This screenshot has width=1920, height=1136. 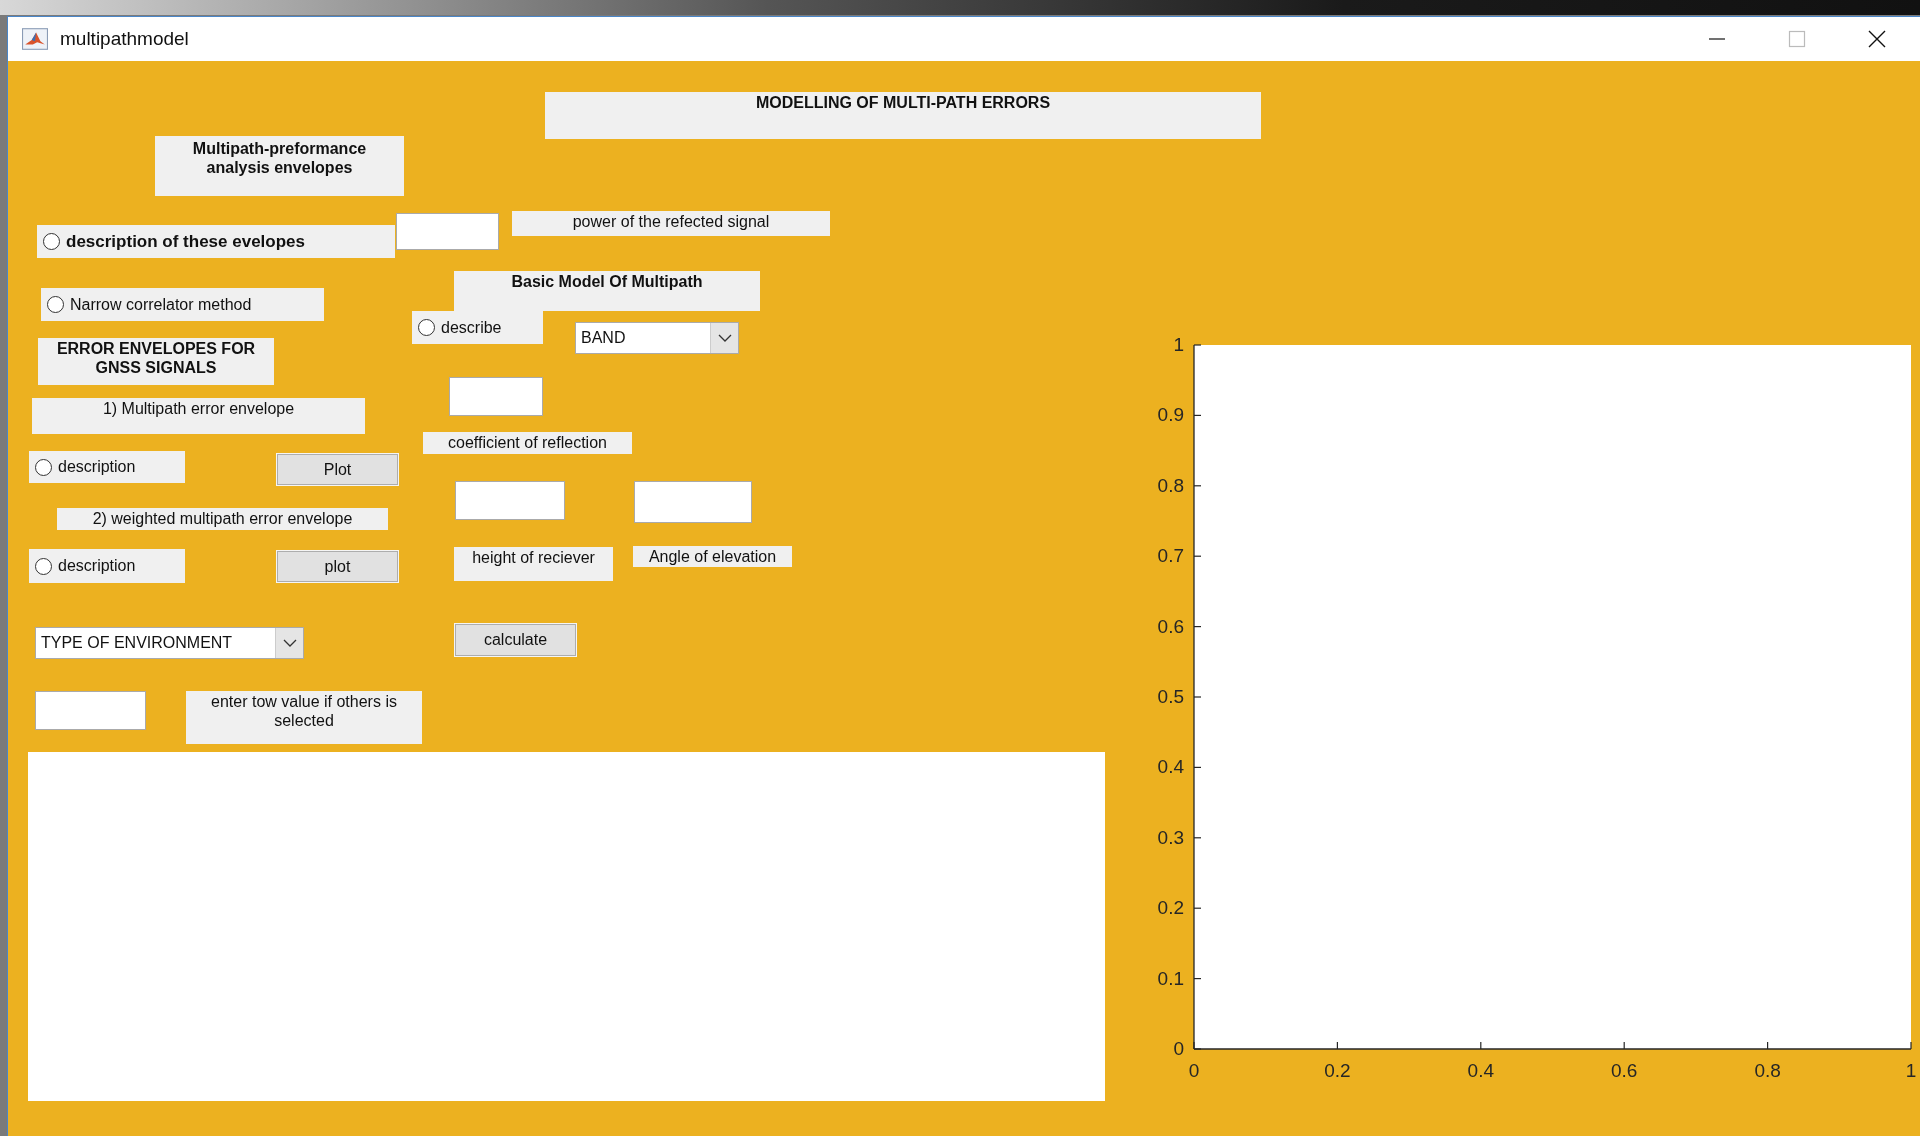 I want to click on radio-option: description of these evelopes, so click(x=216, y=241).